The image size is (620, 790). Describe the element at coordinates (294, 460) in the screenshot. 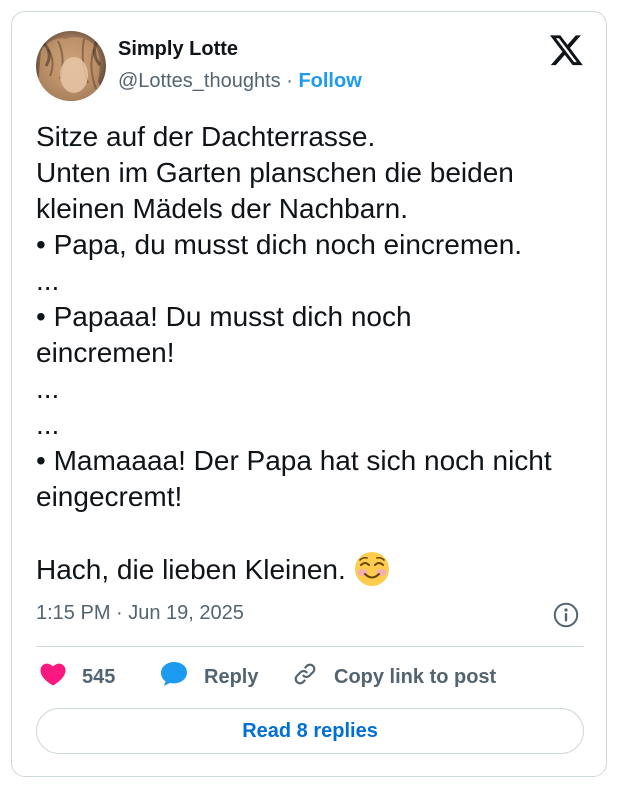

I see `post-text-line: • Mamaaaa! Der Papa hat sich noch nicht` at that location.